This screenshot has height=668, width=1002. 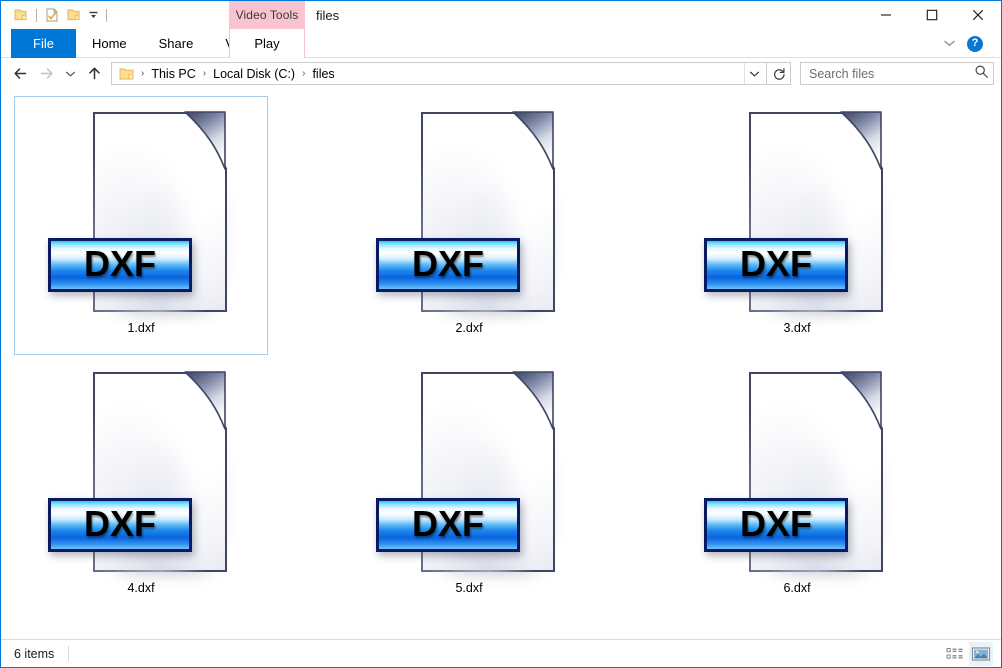 I want to click on list-item: DXF 5.dxf, so click(x=469, y=485).